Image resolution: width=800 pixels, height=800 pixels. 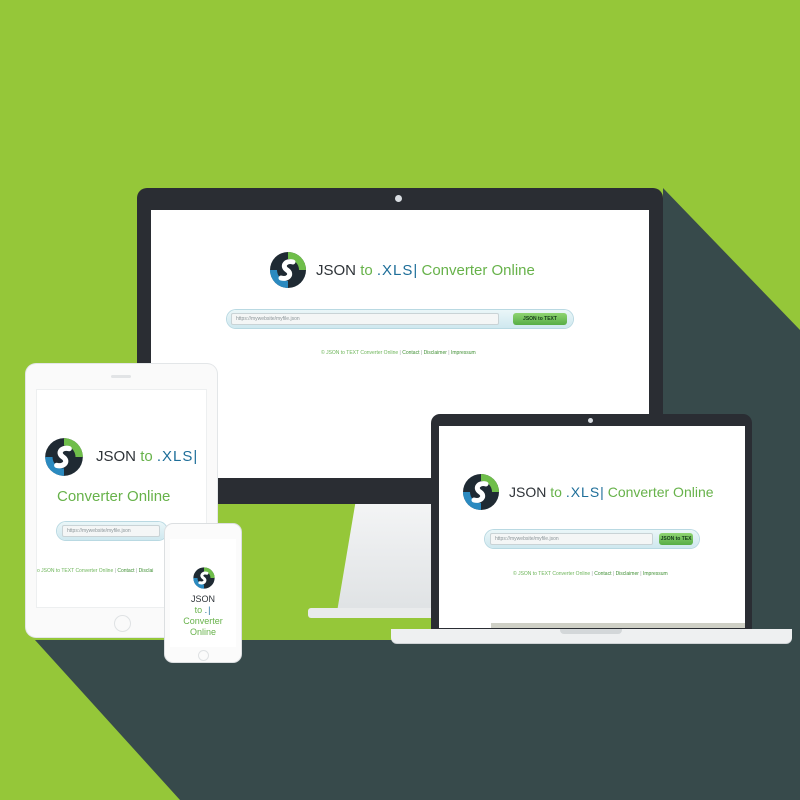 I want to click on tablet-home-button, so click(x=122, y=623).